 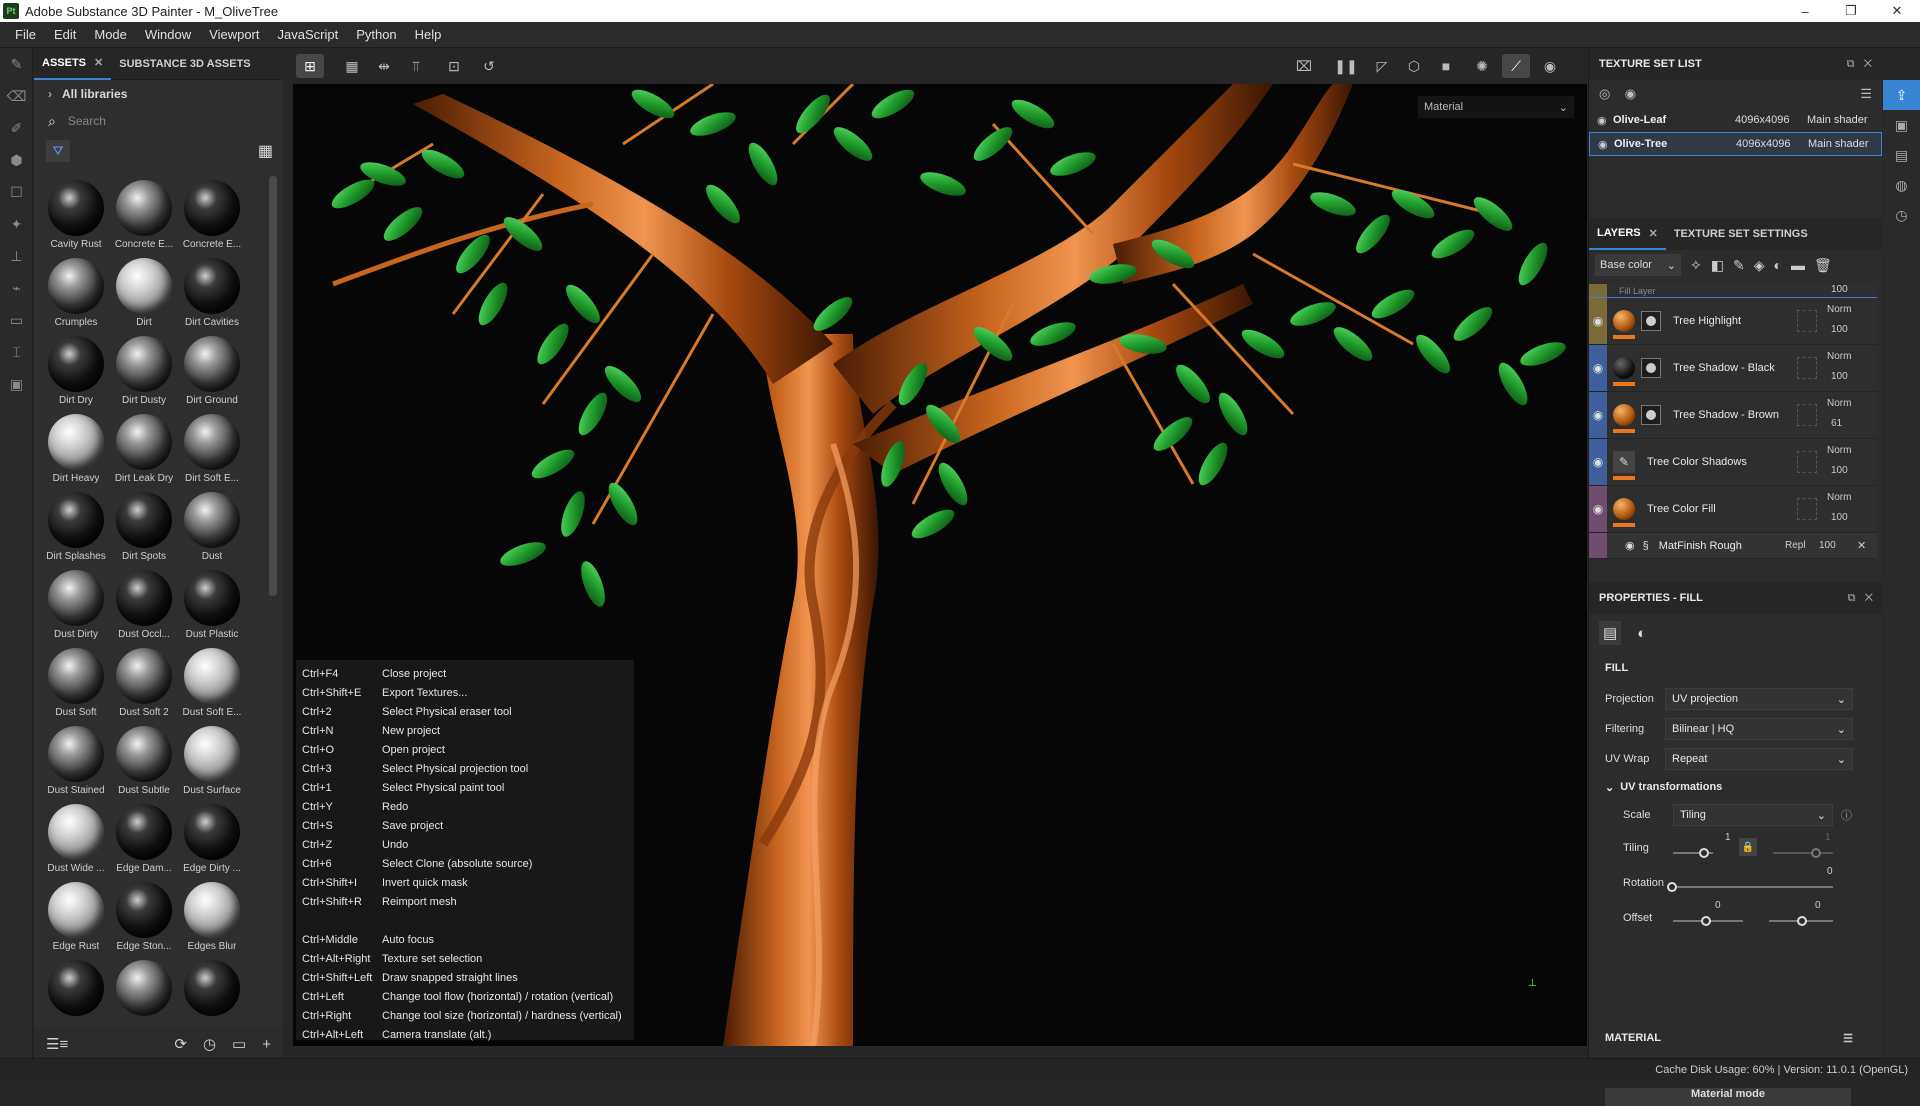 What do you see at coordinates (454, 66) in the screenshot?
I see `add-frame-icon: ⊡` at bounding box center [454, 66].